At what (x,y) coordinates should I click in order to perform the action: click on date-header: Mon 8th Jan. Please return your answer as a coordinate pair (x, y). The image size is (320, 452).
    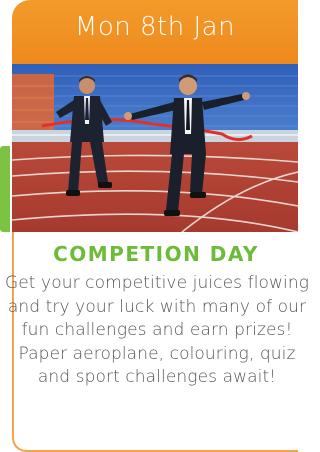
    Looking at the image, I should click on (155, 32).